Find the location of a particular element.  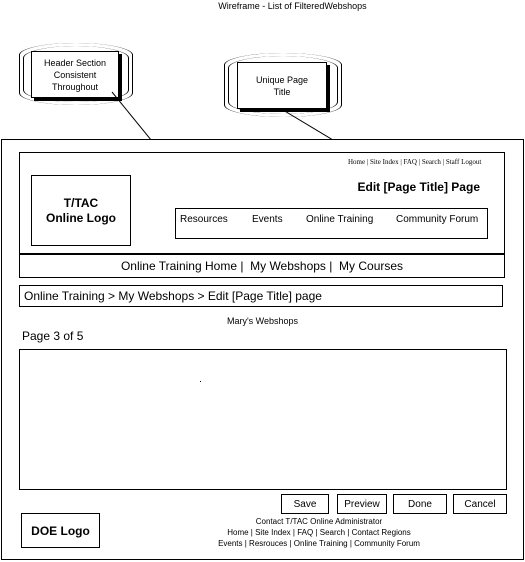

header-callout-box: Header Section Consistent Throughout is located at coordinates (75, 74).